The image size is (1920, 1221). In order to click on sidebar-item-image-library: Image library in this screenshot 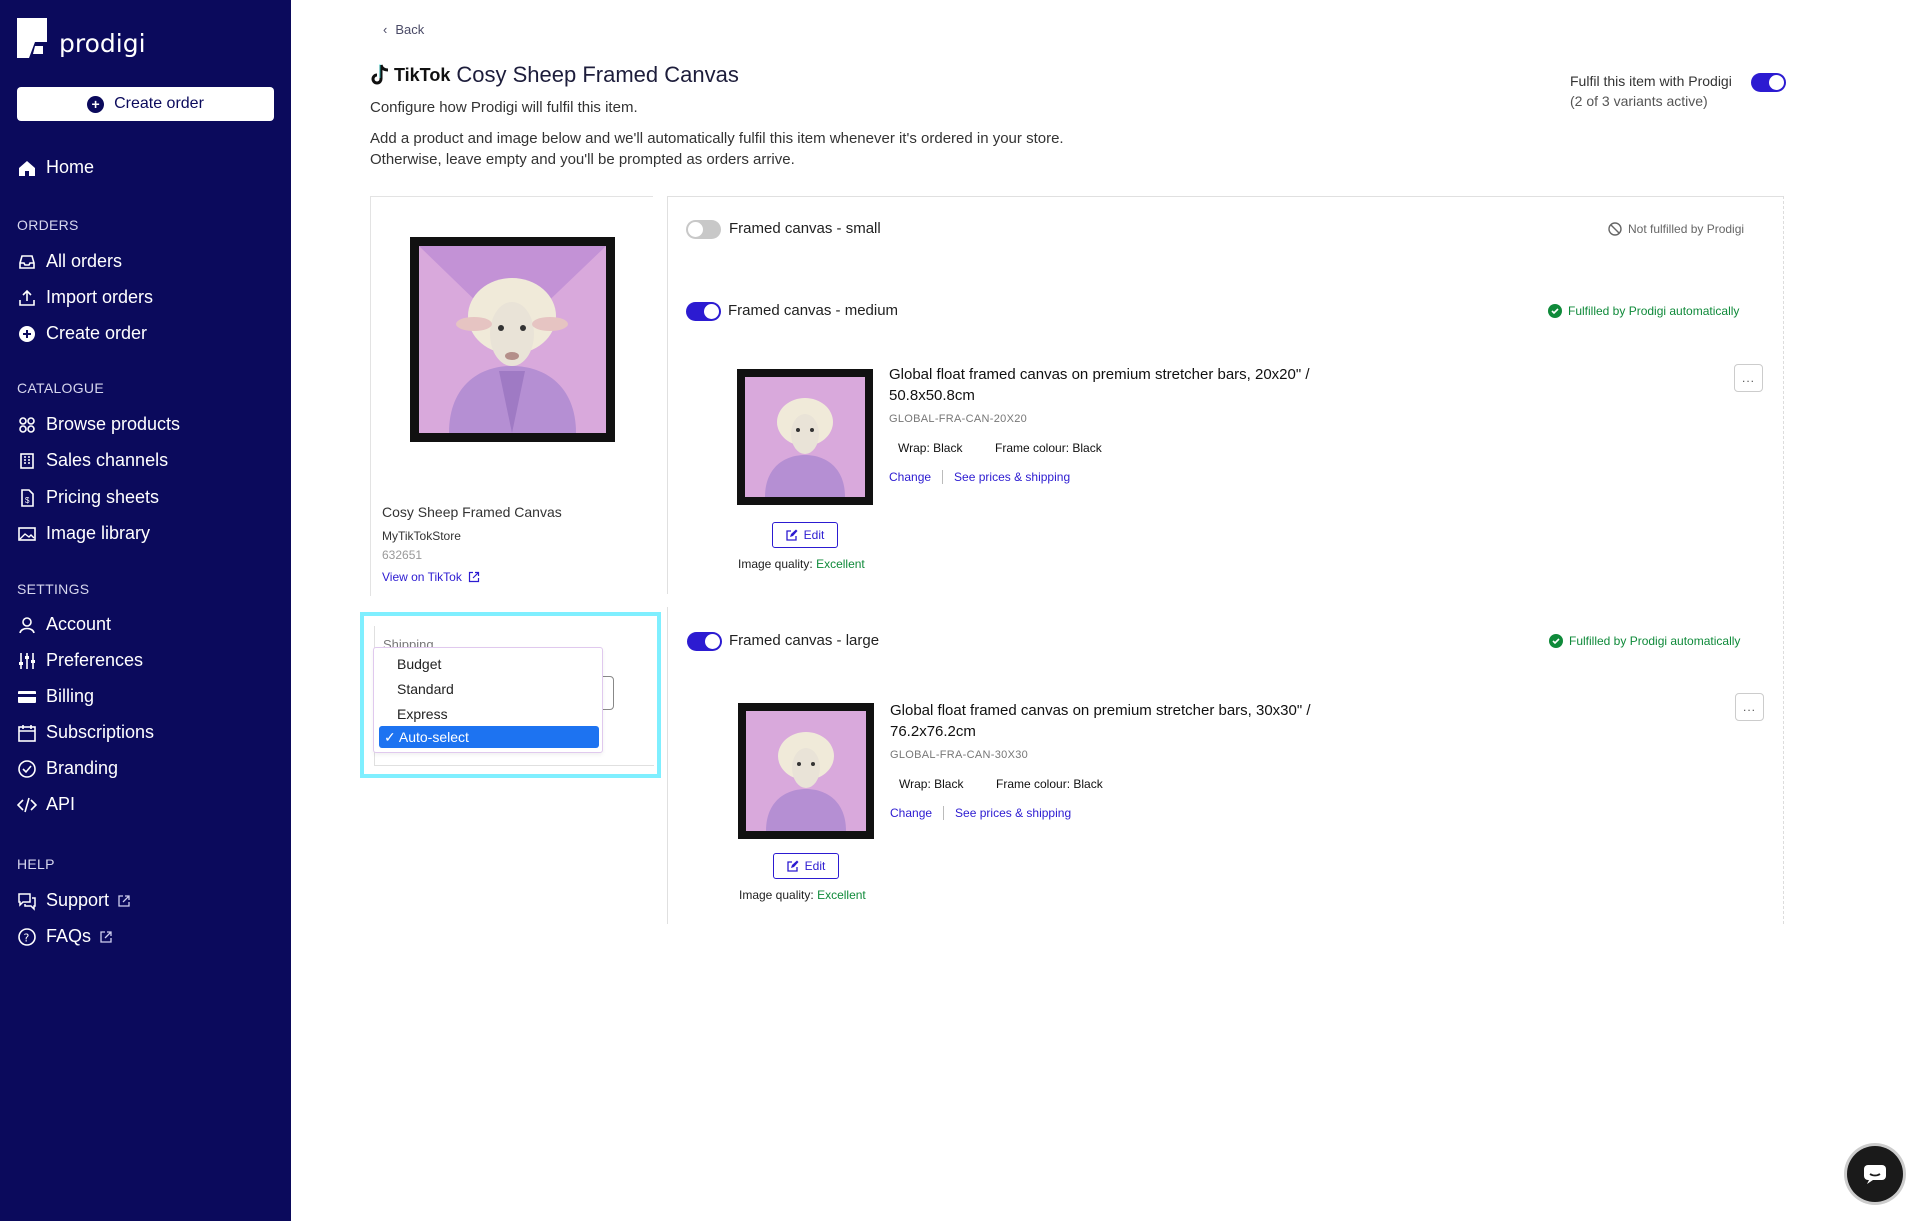, I will do `click(83, 533)`.